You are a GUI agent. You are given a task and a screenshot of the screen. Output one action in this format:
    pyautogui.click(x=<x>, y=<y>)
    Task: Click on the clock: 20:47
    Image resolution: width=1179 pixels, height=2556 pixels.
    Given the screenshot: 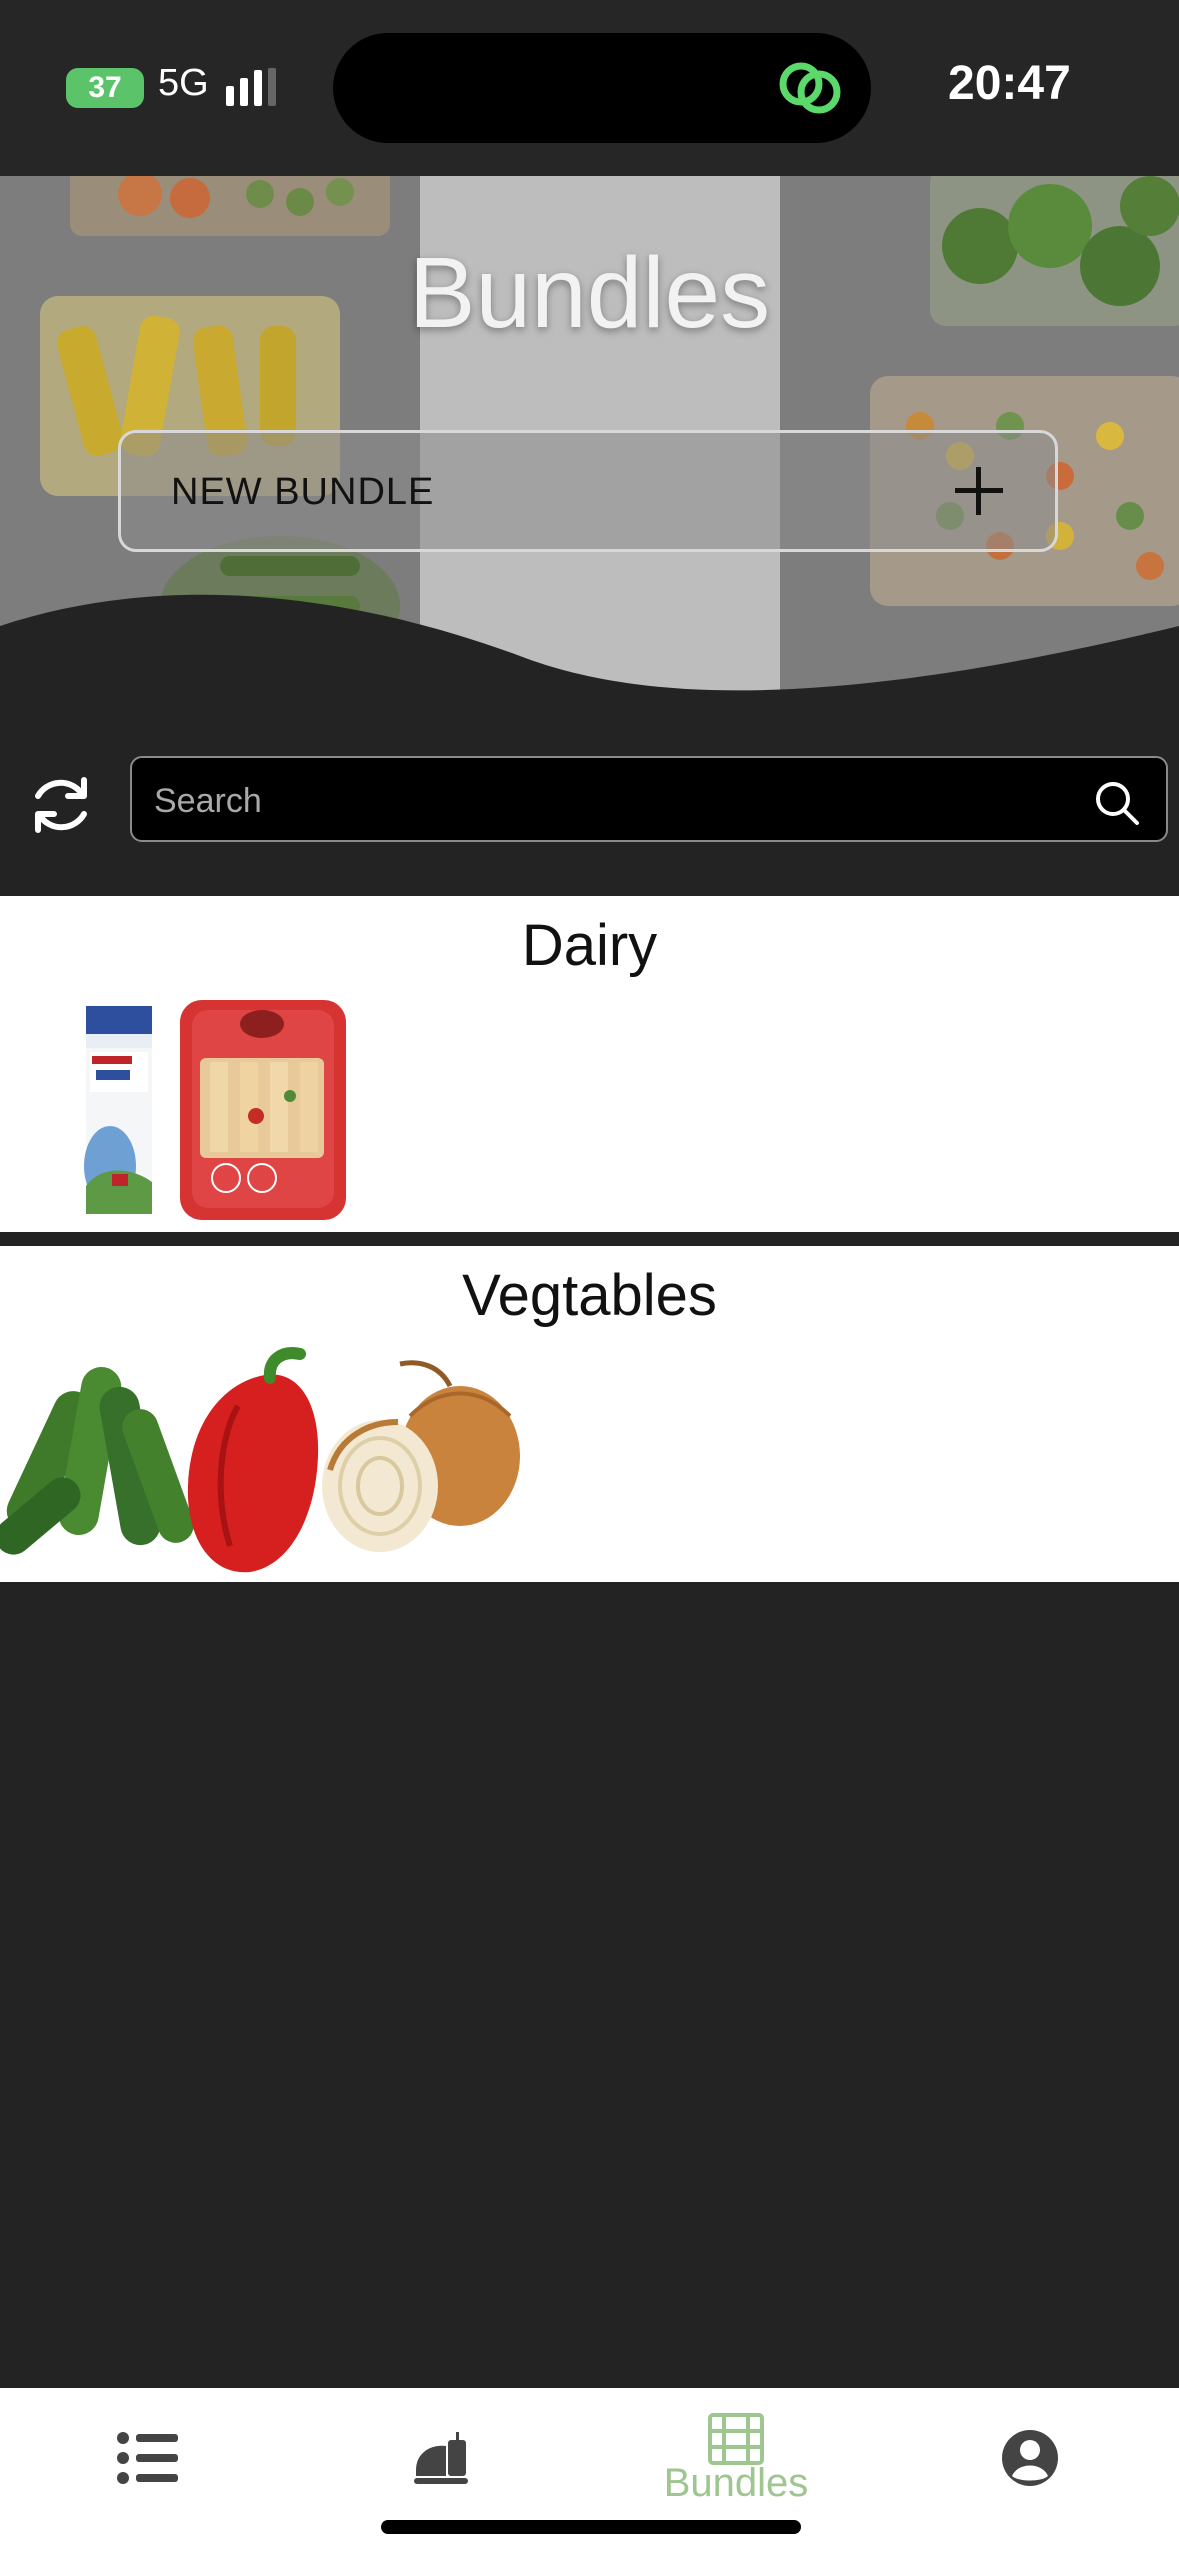 What is the action you would take?
    pyautogui.click(x=1009, y=83)
    